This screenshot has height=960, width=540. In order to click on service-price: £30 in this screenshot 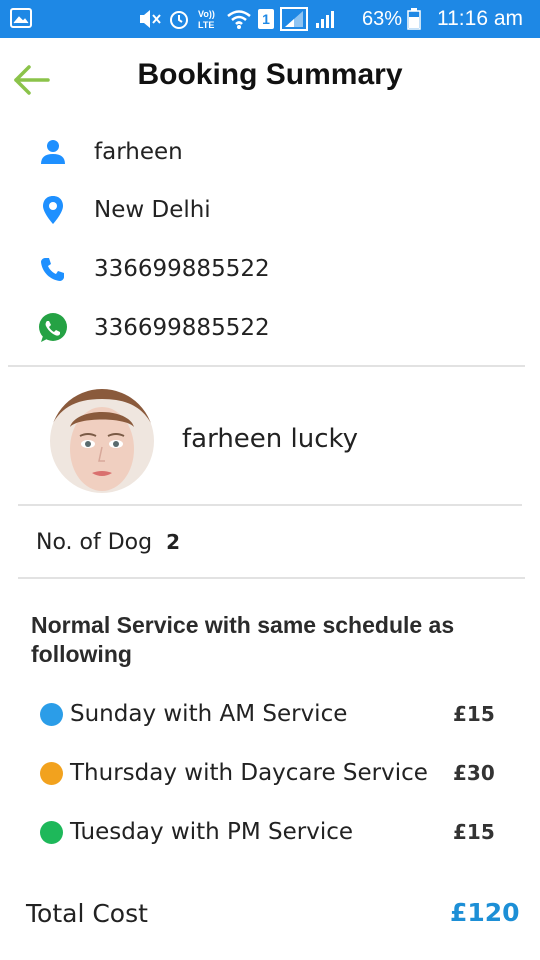, I will do `click(474, 773)`.